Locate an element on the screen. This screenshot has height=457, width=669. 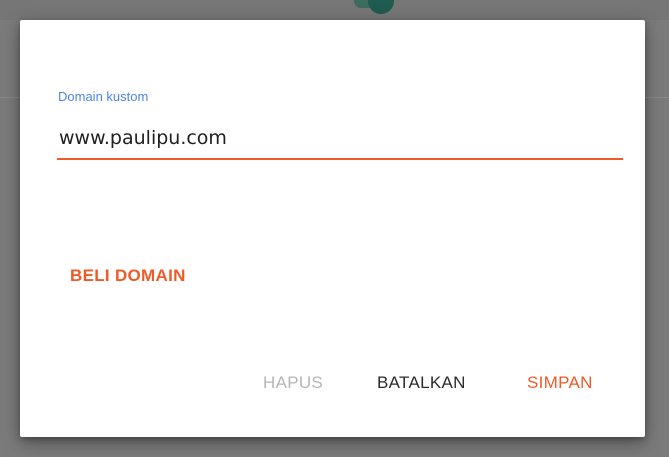
background-toggle-switch is located at coordinates (374, 7).